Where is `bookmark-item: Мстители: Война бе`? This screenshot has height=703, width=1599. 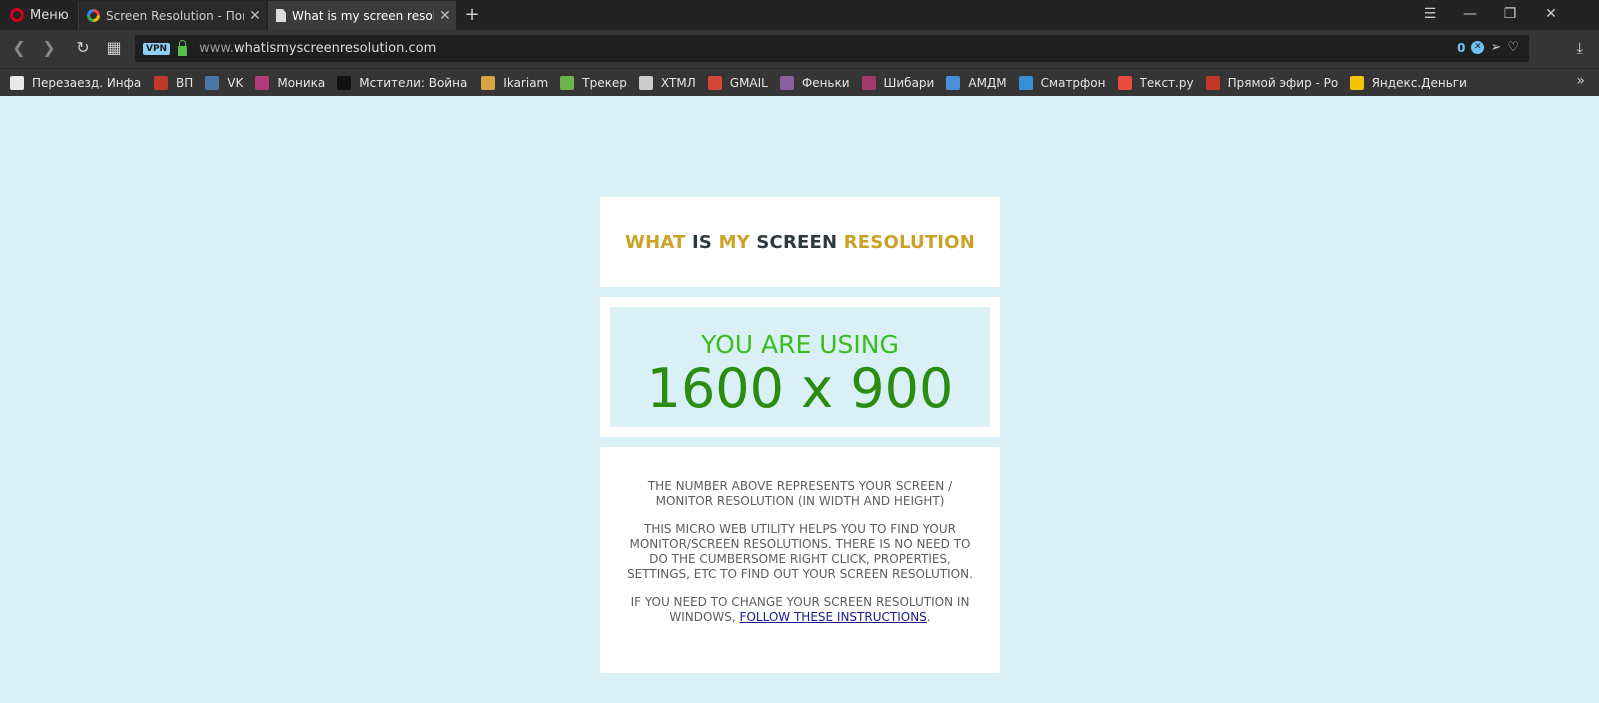 bookmark-item: Мстители: Война бе is located at coordinates (403, 82).